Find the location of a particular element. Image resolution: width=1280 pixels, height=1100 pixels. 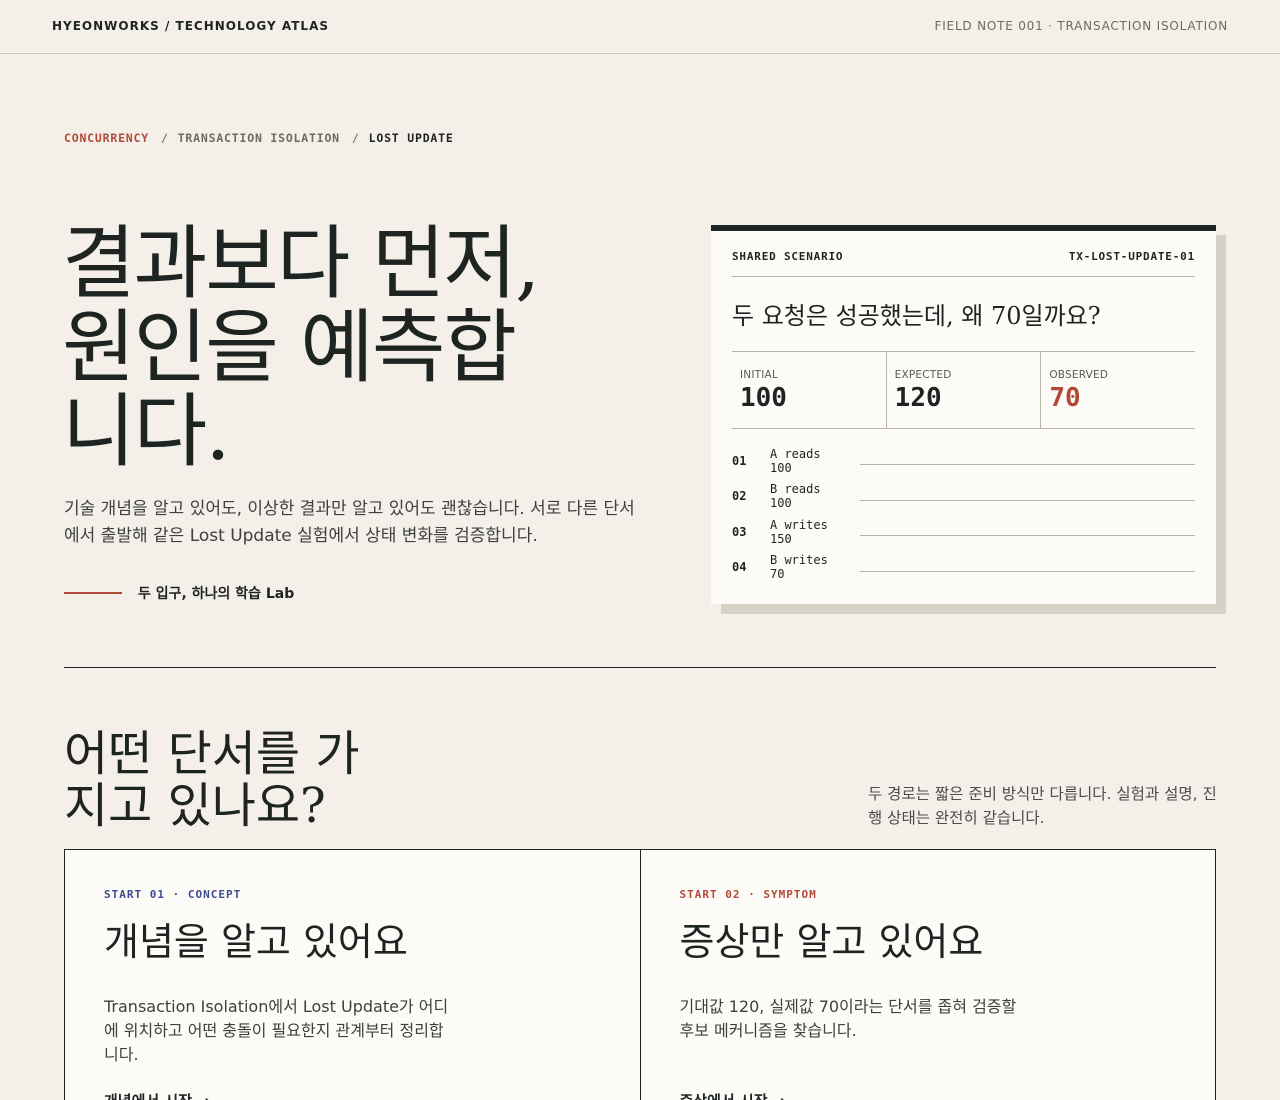

stat-label: EXPECTED is located at coordinates (923, 375).